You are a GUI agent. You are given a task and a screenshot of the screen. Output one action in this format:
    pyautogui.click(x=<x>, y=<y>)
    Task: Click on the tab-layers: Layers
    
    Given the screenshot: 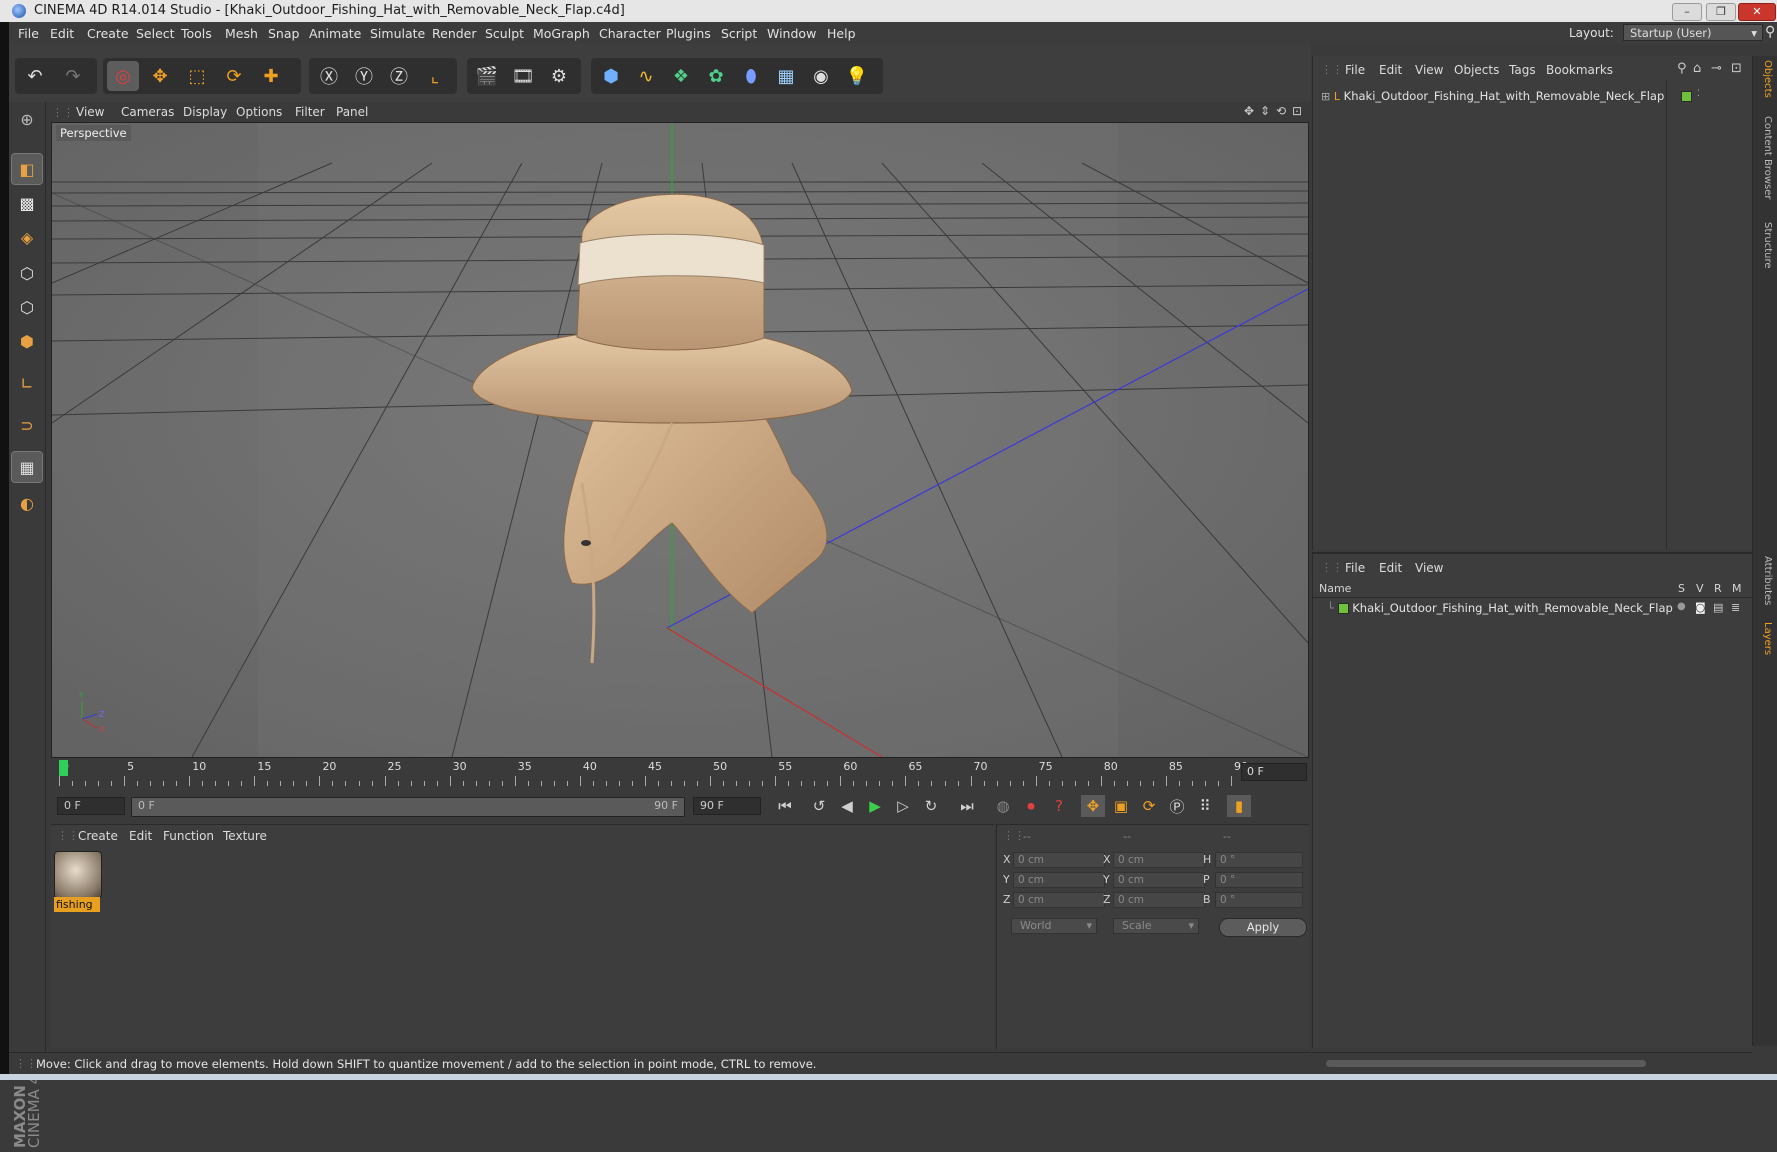 What is the action you would take?
    pyautogui.click(x=1765, y=638)
    